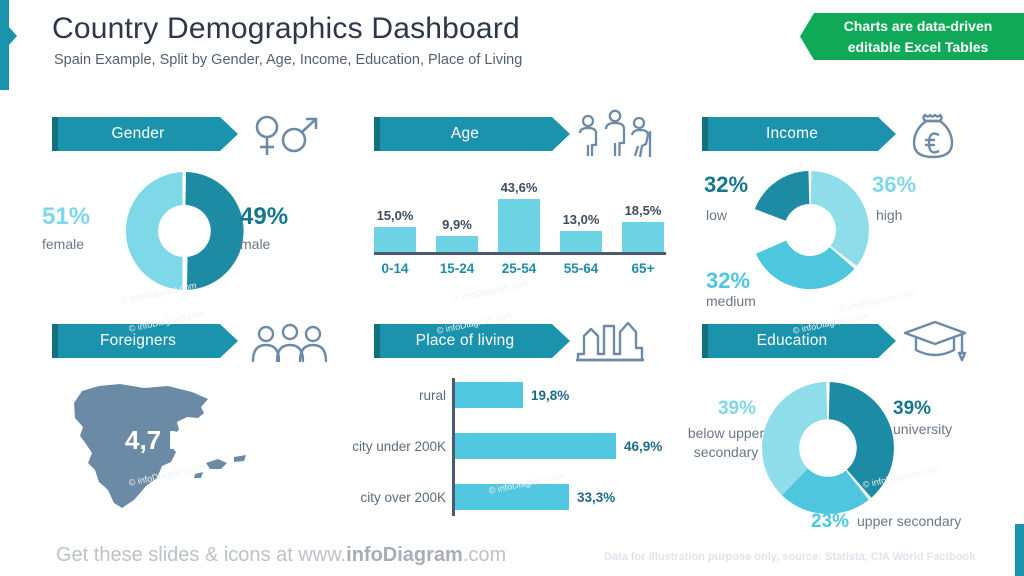 The height and width of the screenshot is (576, 1024). What do you see at coordinates (923, 429) in the screenshot?
I see `education-university-label: university` at bounding box center [923, 429].